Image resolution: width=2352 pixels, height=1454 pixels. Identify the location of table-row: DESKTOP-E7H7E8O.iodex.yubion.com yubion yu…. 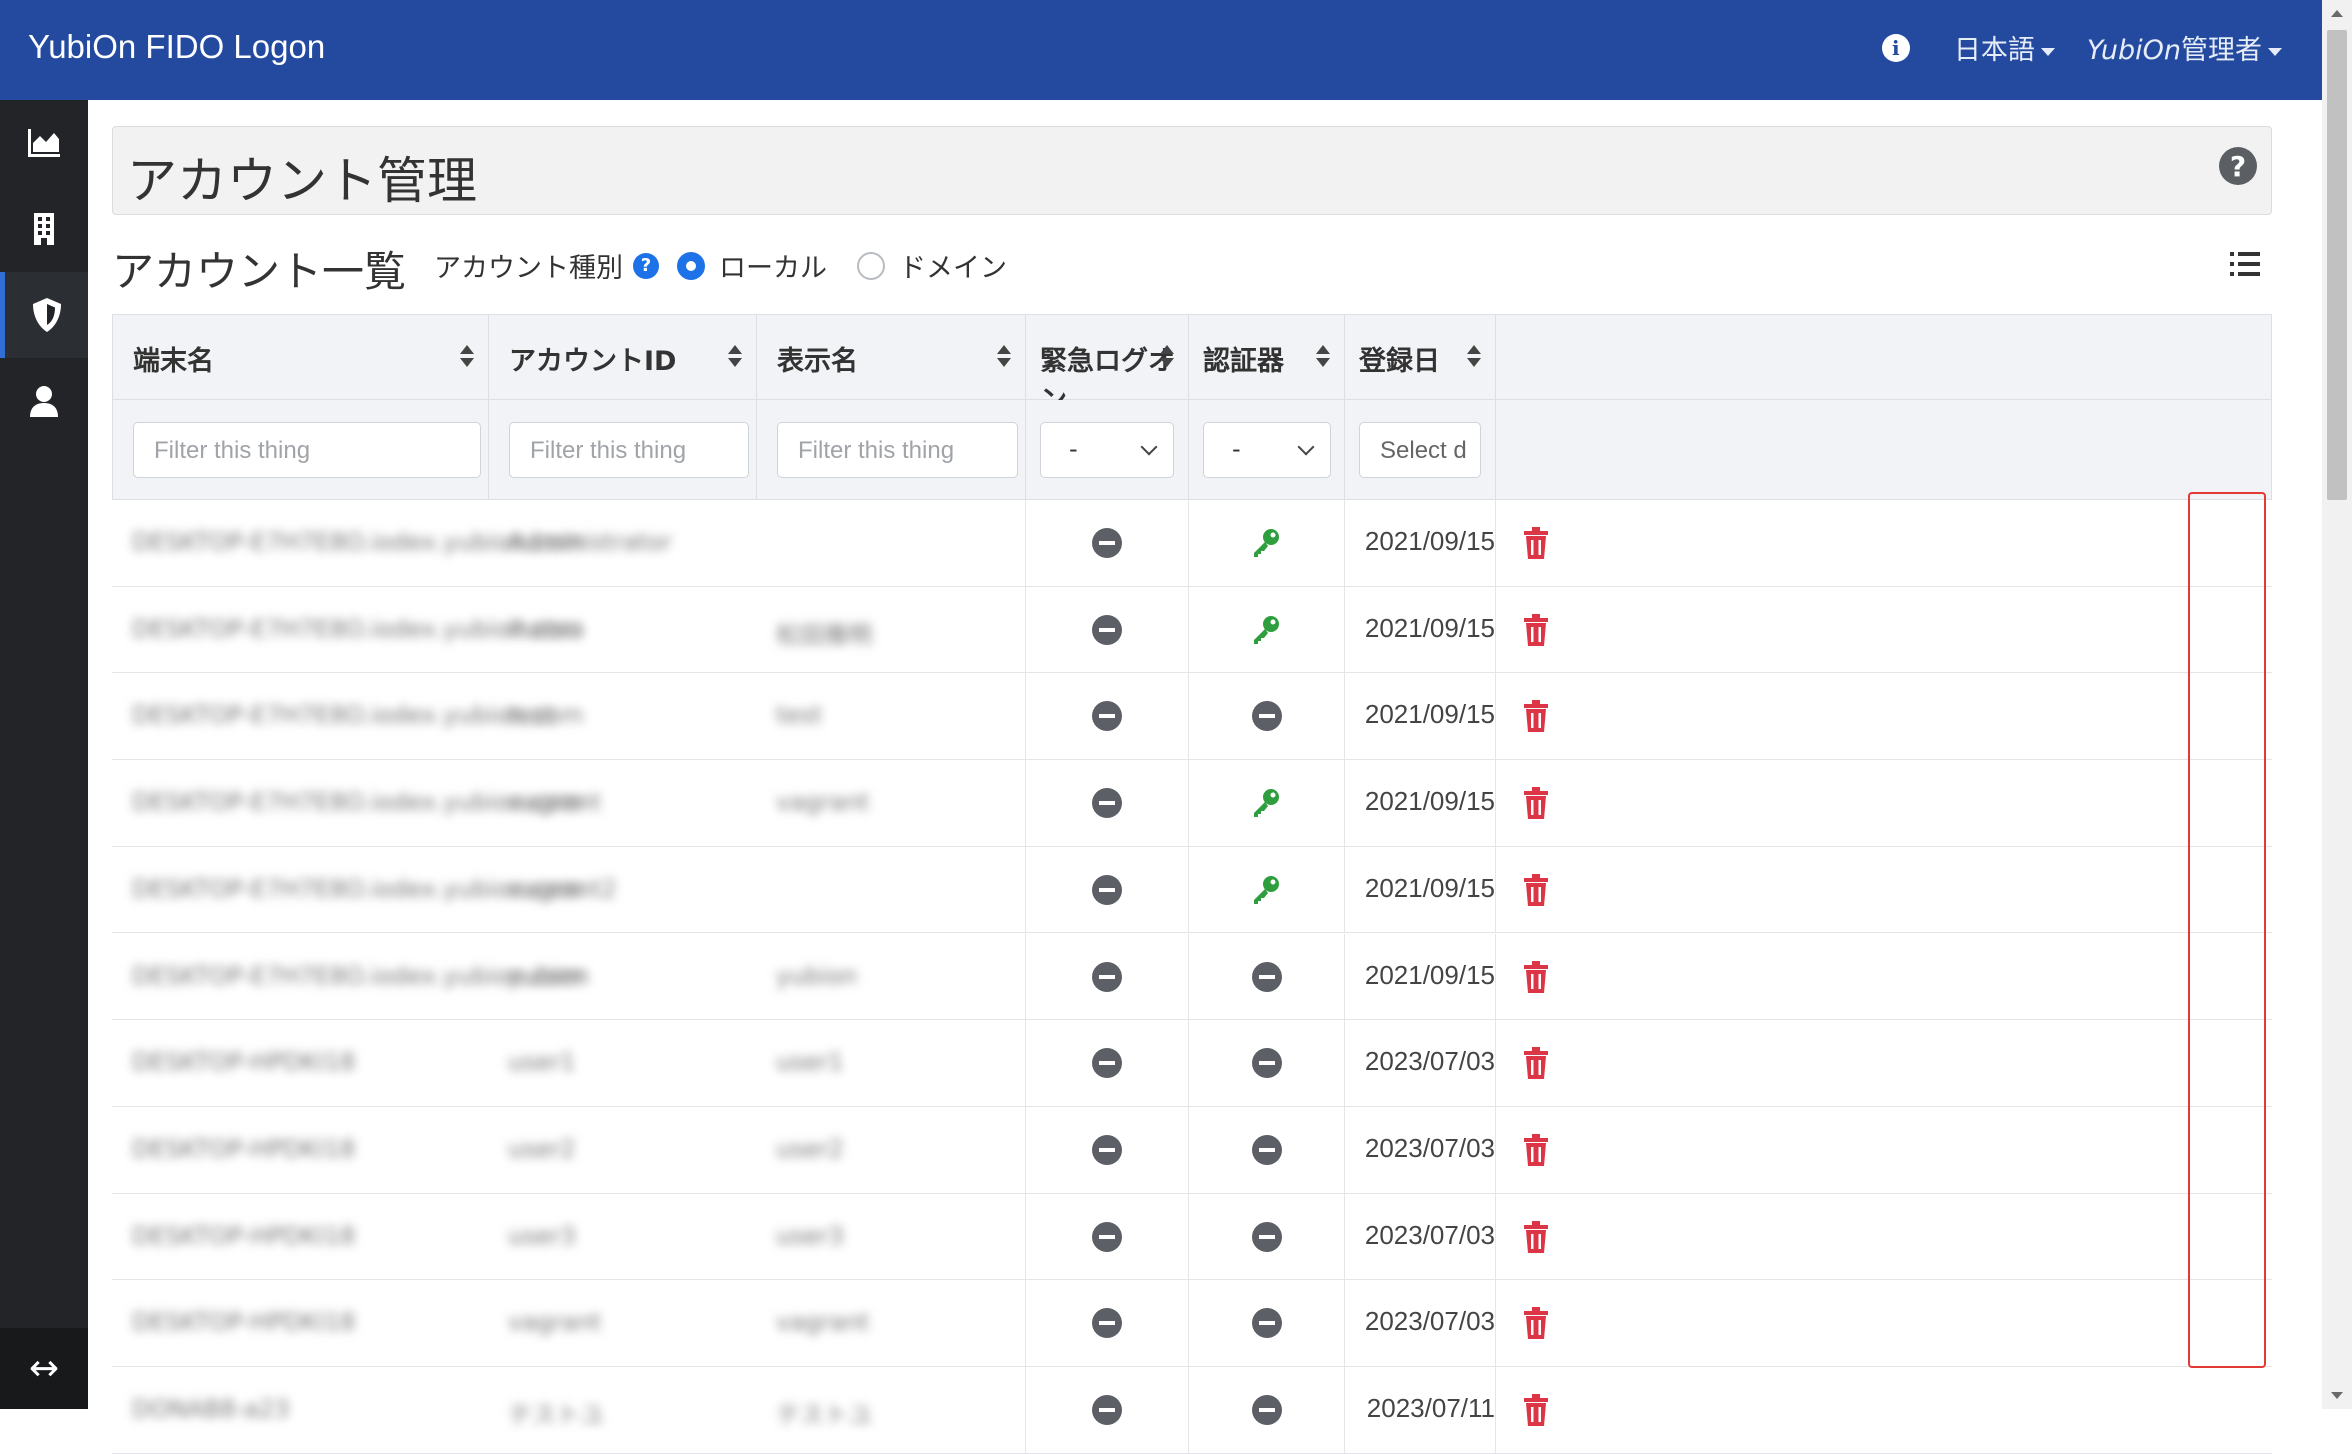
(1192, 977).